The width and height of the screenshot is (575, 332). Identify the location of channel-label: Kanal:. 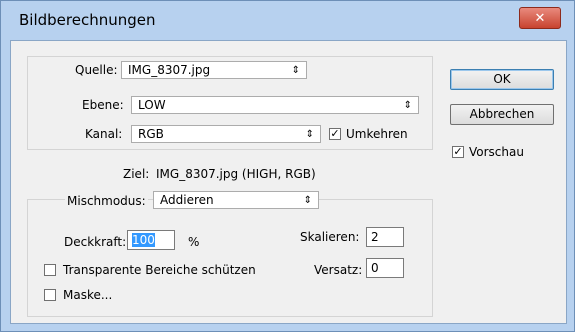
(104, 134).